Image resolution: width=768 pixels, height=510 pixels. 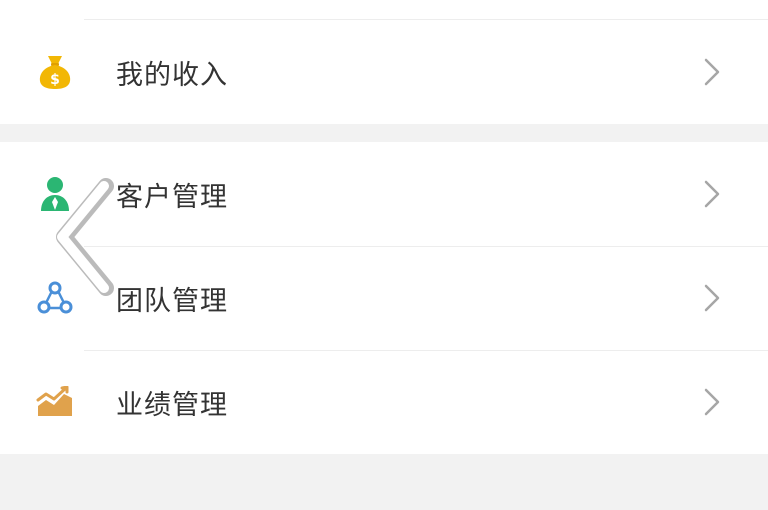 What do you see at coordinates (172, 301) in the screenshot?
I see `menu-item-label: 团队管理` at bounding box center [172, 301].